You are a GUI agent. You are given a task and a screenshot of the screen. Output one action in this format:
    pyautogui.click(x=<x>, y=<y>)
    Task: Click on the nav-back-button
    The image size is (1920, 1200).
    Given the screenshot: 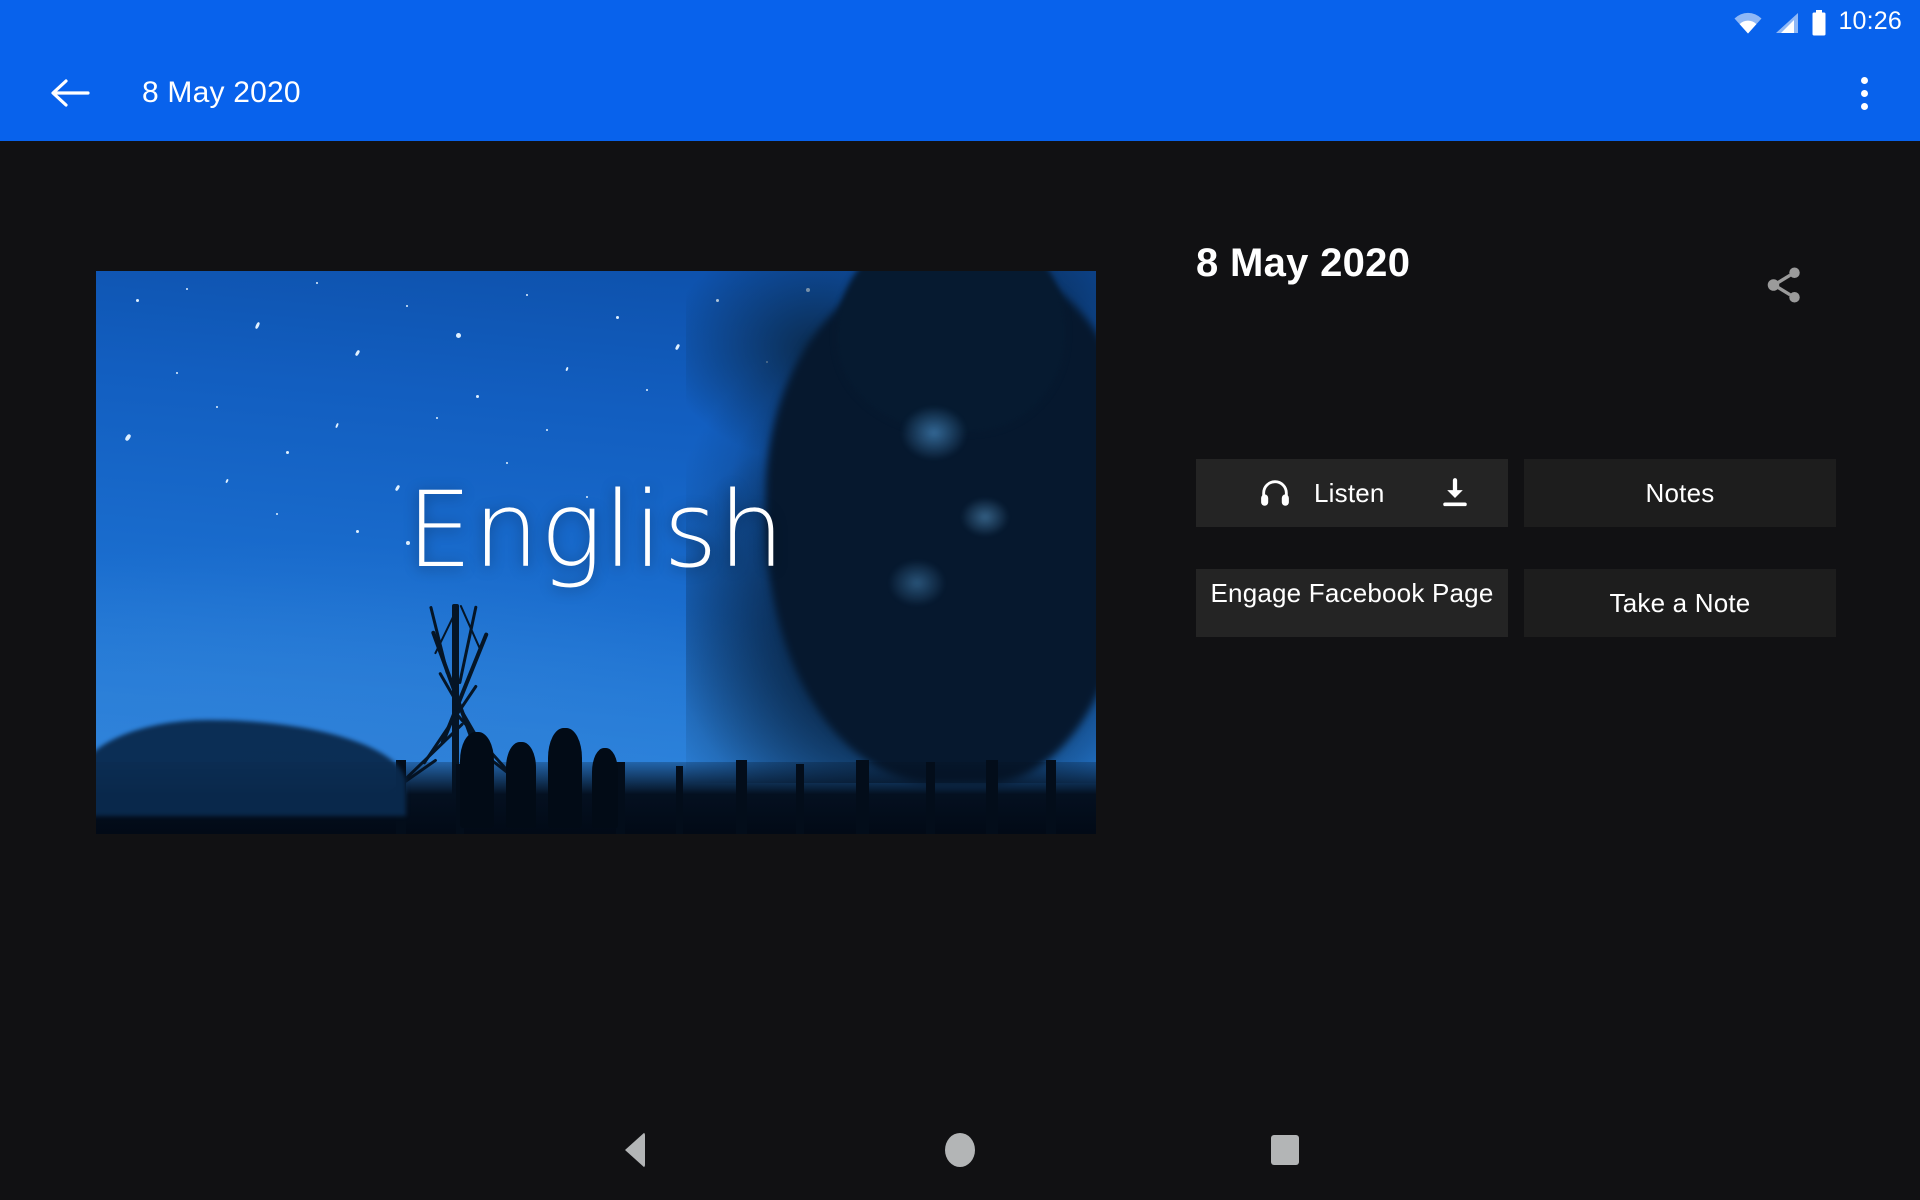 What is the action you would take?
    pyautogui.click(x=635, y=1150)
    